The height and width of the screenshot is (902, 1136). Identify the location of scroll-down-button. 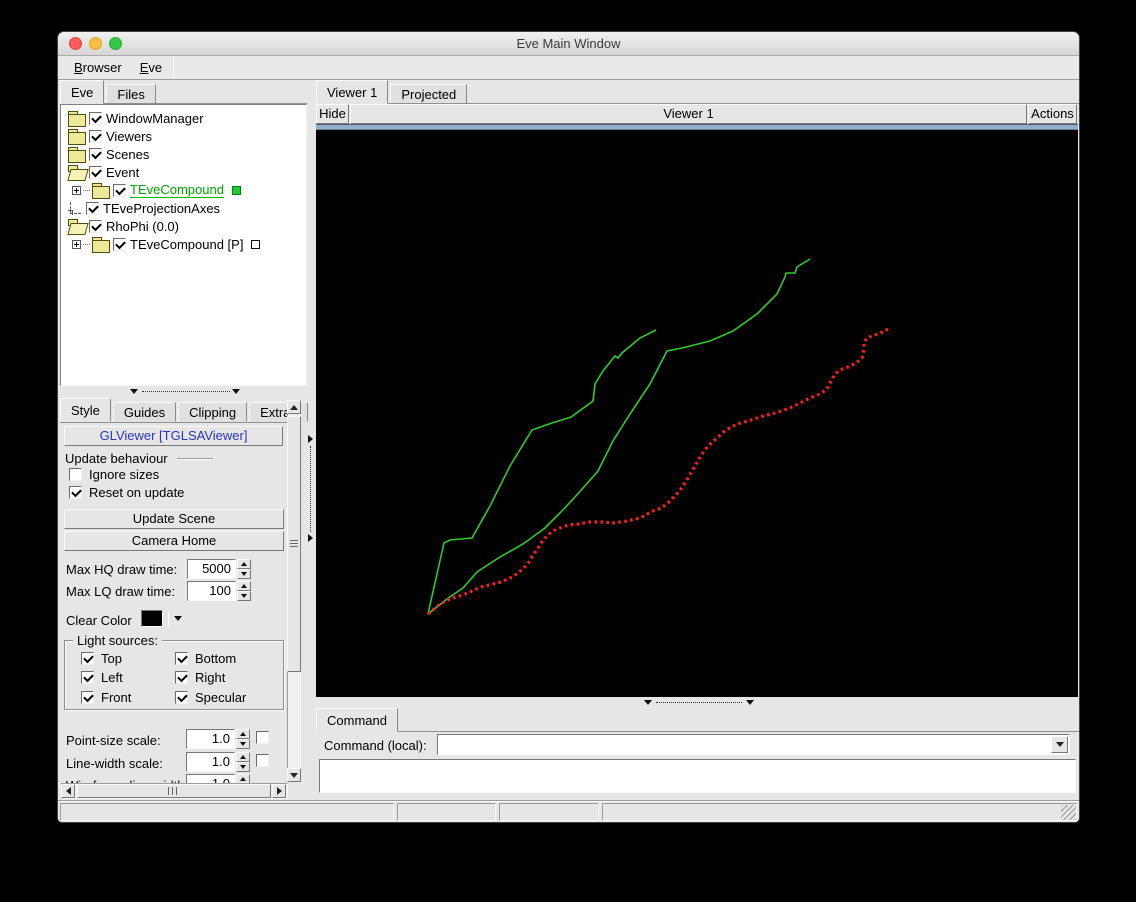
(294, 775).